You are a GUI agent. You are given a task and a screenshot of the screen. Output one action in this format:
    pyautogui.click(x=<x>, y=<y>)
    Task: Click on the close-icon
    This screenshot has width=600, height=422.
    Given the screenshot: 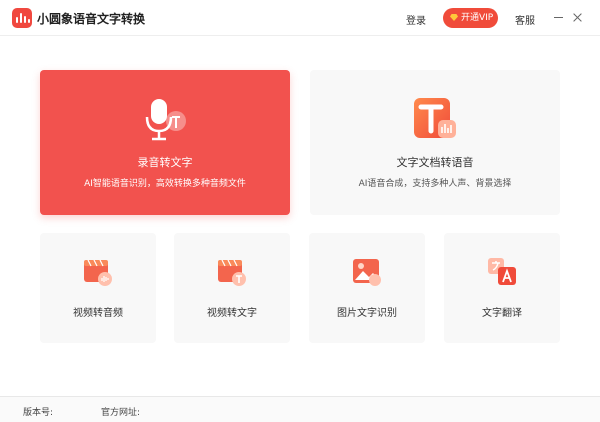 What is the action you would take?
    pyautogui.click(x=578, y=17)
    